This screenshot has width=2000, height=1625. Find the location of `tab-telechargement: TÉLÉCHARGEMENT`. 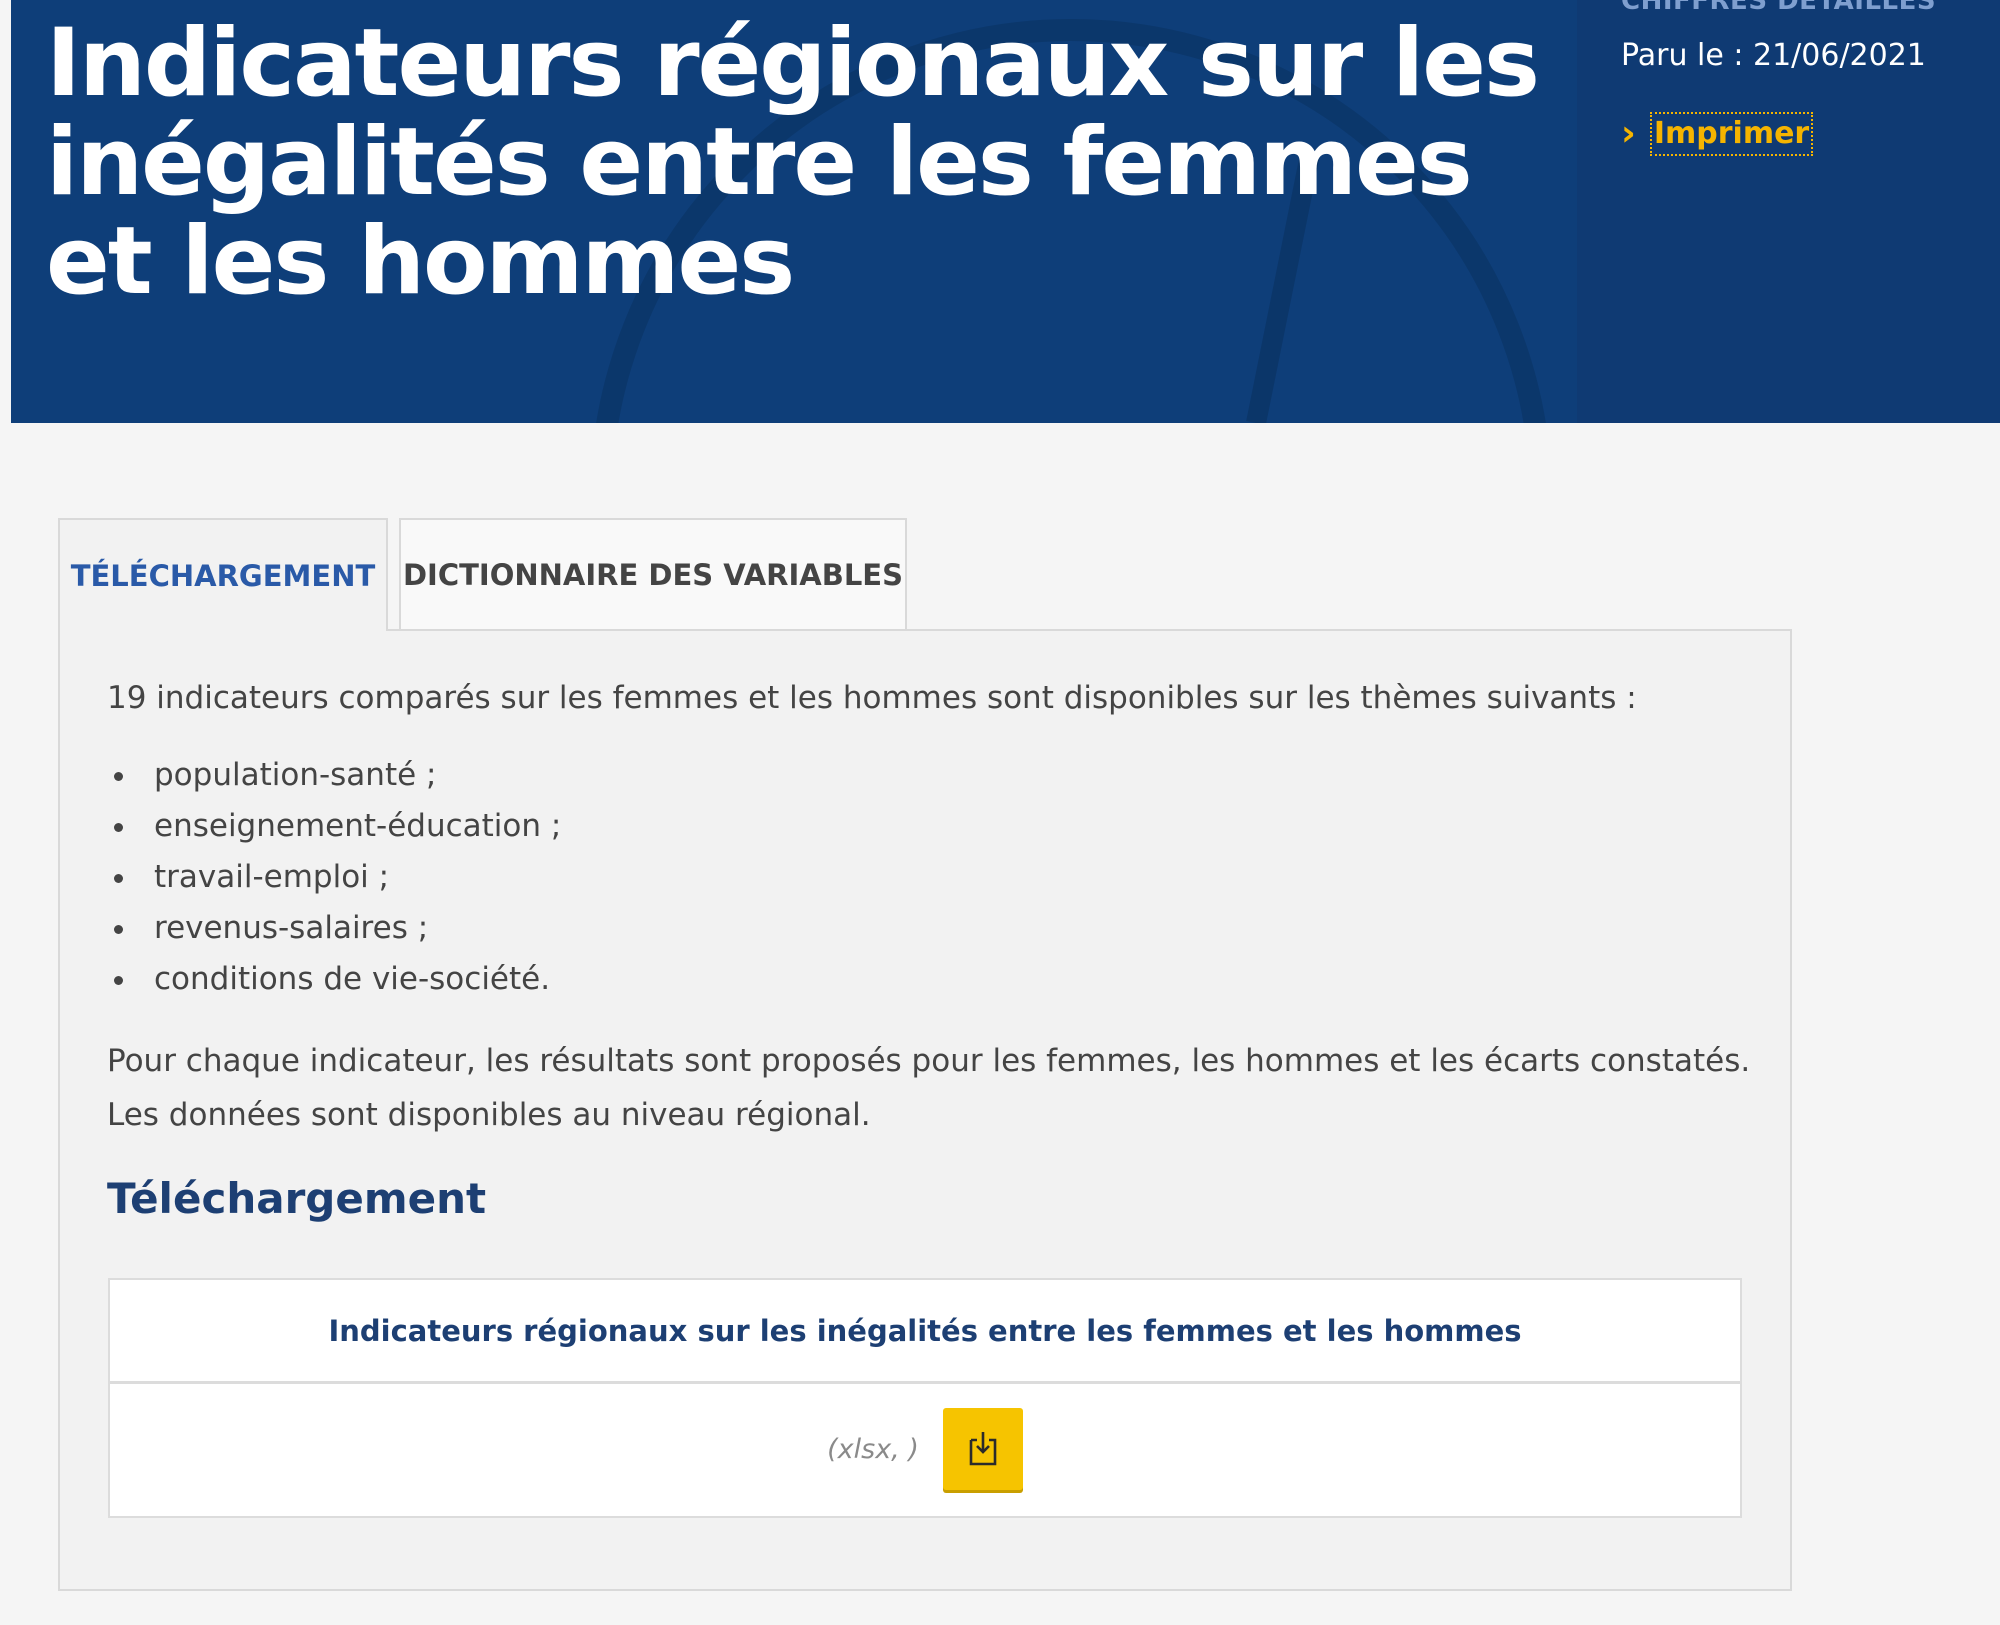

tab-telechargement: TÉLÉCHARGEMENT is located at coordinates (223, 574).